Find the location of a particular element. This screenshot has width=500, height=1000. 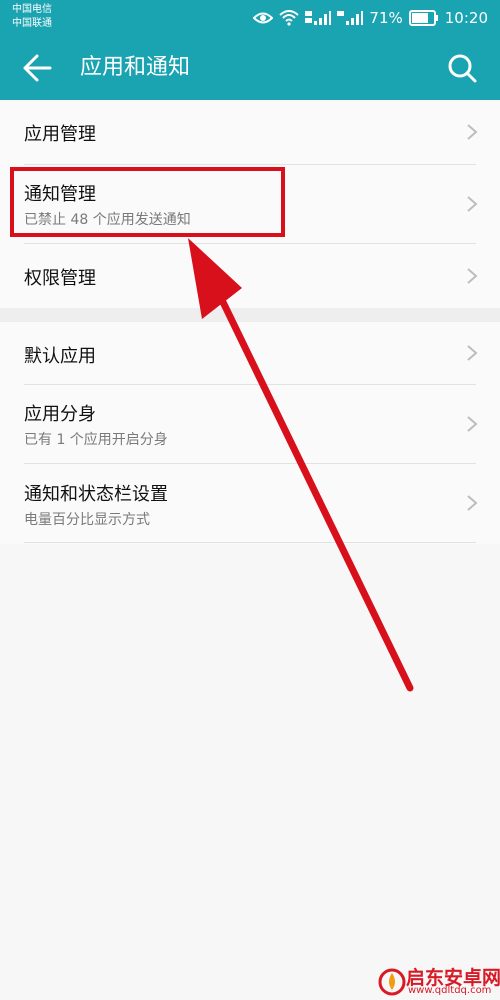

settings-item-subtitle: 已有 1 个应用开启分身 is located at coordinates (96, 440).